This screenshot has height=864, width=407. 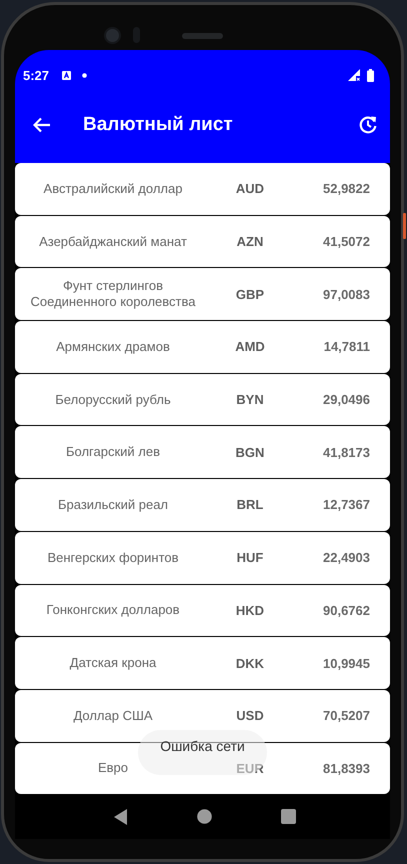 I want to click on currency-name: Бразильский реал, so click(x=113, y=504).